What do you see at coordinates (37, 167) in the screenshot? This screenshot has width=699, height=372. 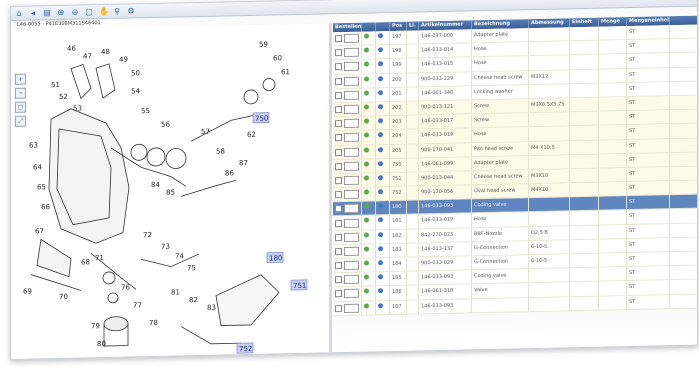 I see `callout-number: 64` at bounding box center [37, 167].